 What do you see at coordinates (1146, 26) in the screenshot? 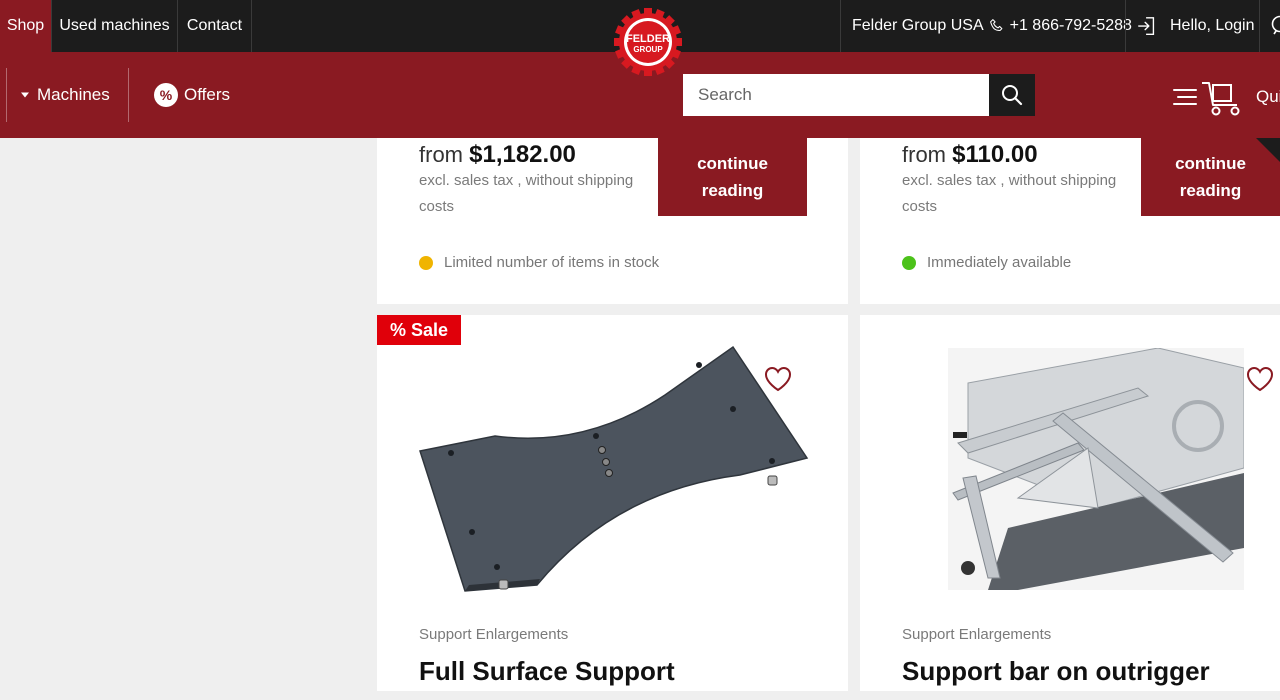
I see `login-icon` at bounding box center [1146, 26].